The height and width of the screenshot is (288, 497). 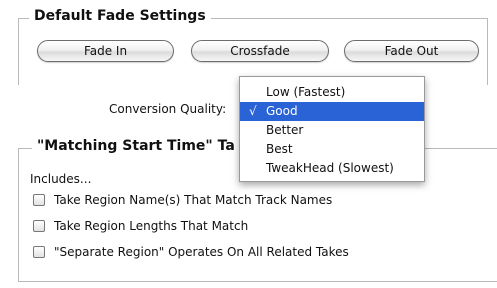 I want to click on menu-item-label: Good, so click(x=282, y=111).